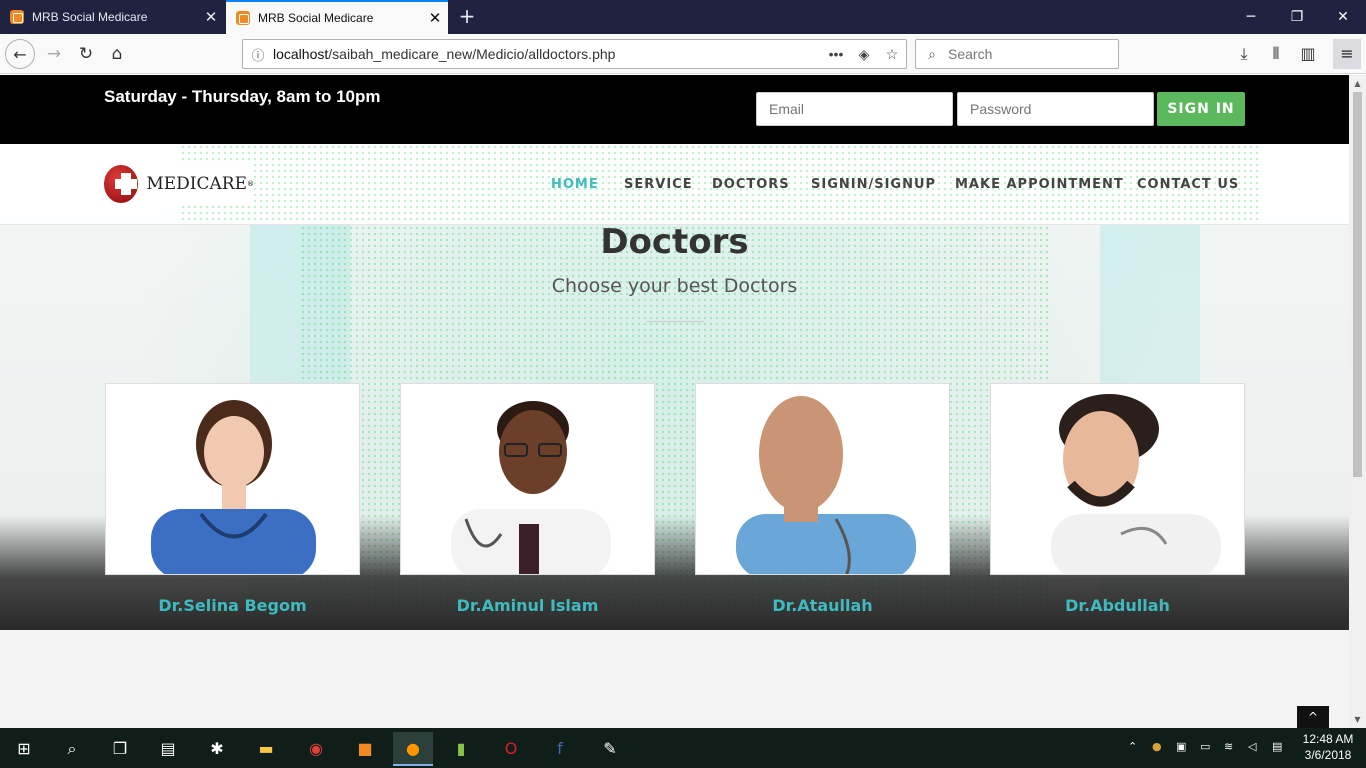  What do you see at coordinates (1277, 746) in the screenshot?
I see `notification-icon: ▤` at bounding box center [1277, 746].